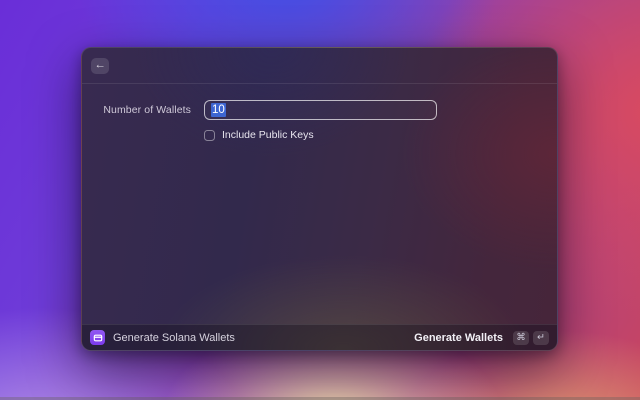 The height and width of the screenshot is (400, 640). What do you see at coordinates (531, 337) in the screenshot?
I see `shortcut-badges: ⌘ ↵` at bounding box center [531, 337].